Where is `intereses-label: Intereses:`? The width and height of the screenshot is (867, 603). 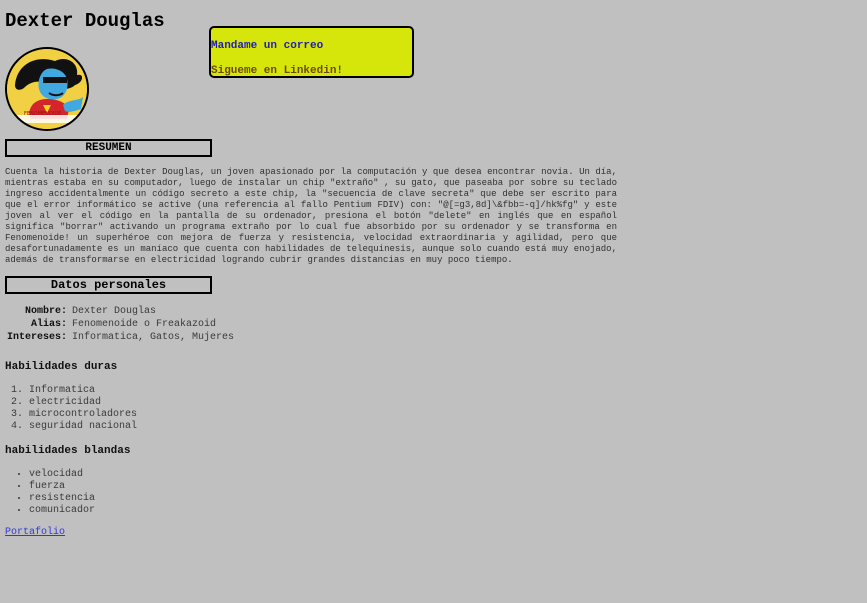
intereses-label: Intereses: is located at coordinates (37, 337).